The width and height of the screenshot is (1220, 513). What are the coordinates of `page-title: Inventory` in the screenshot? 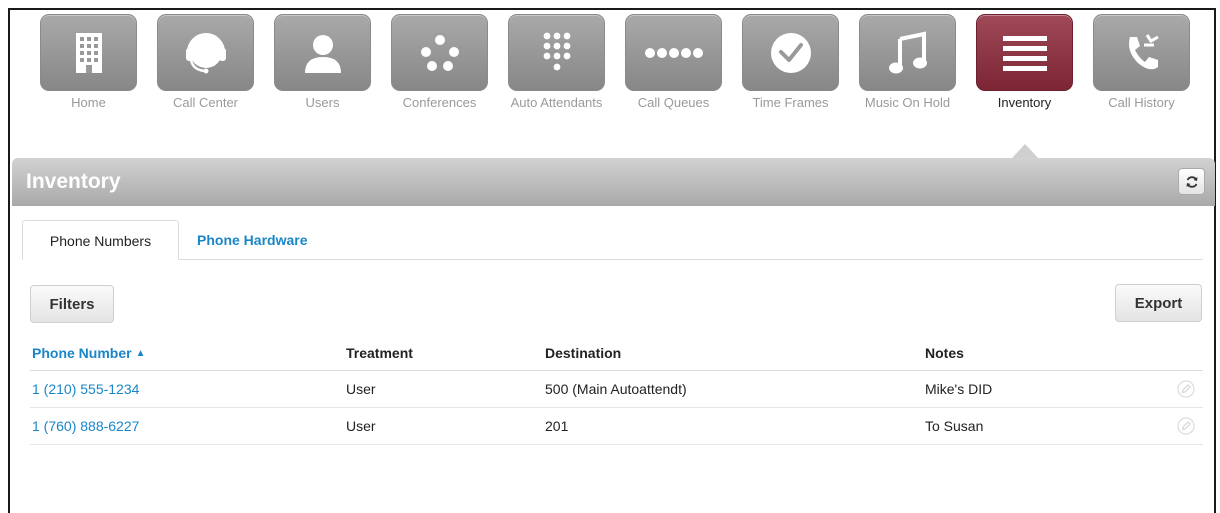 It's located at (73, 181).